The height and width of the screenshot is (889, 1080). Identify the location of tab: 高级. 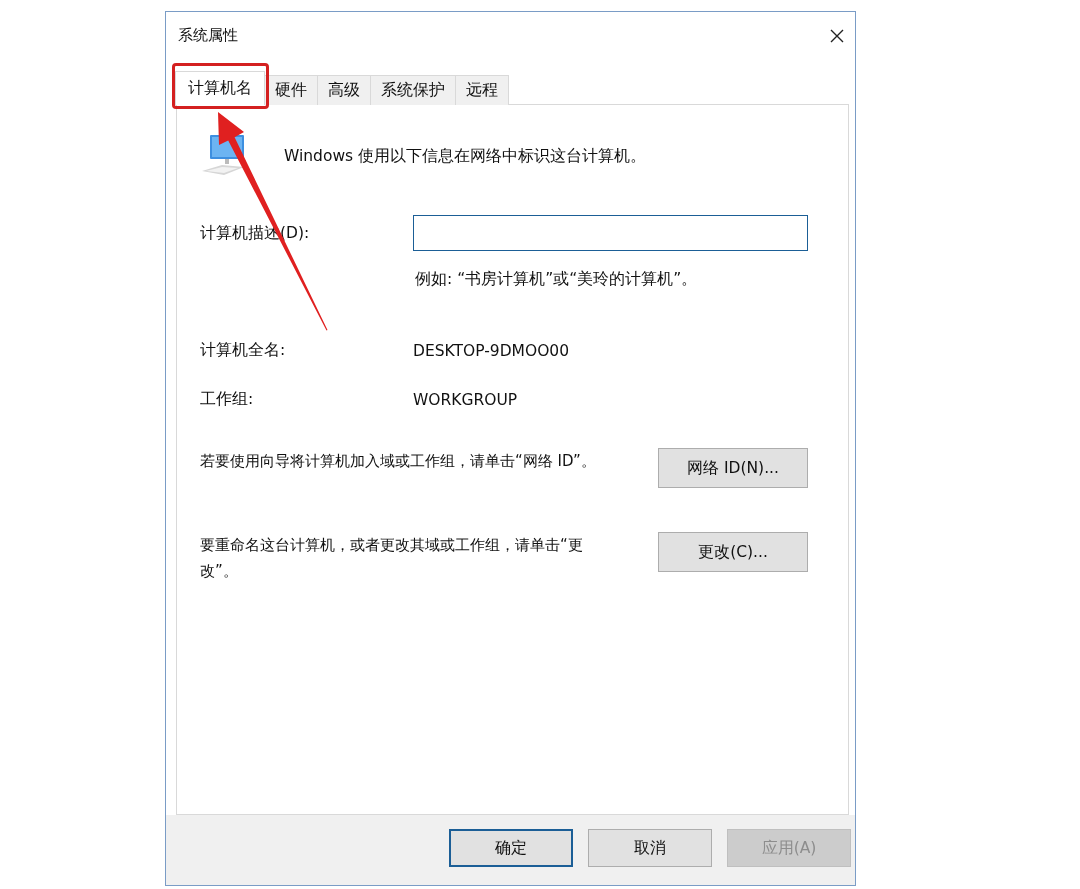
(344, 90).